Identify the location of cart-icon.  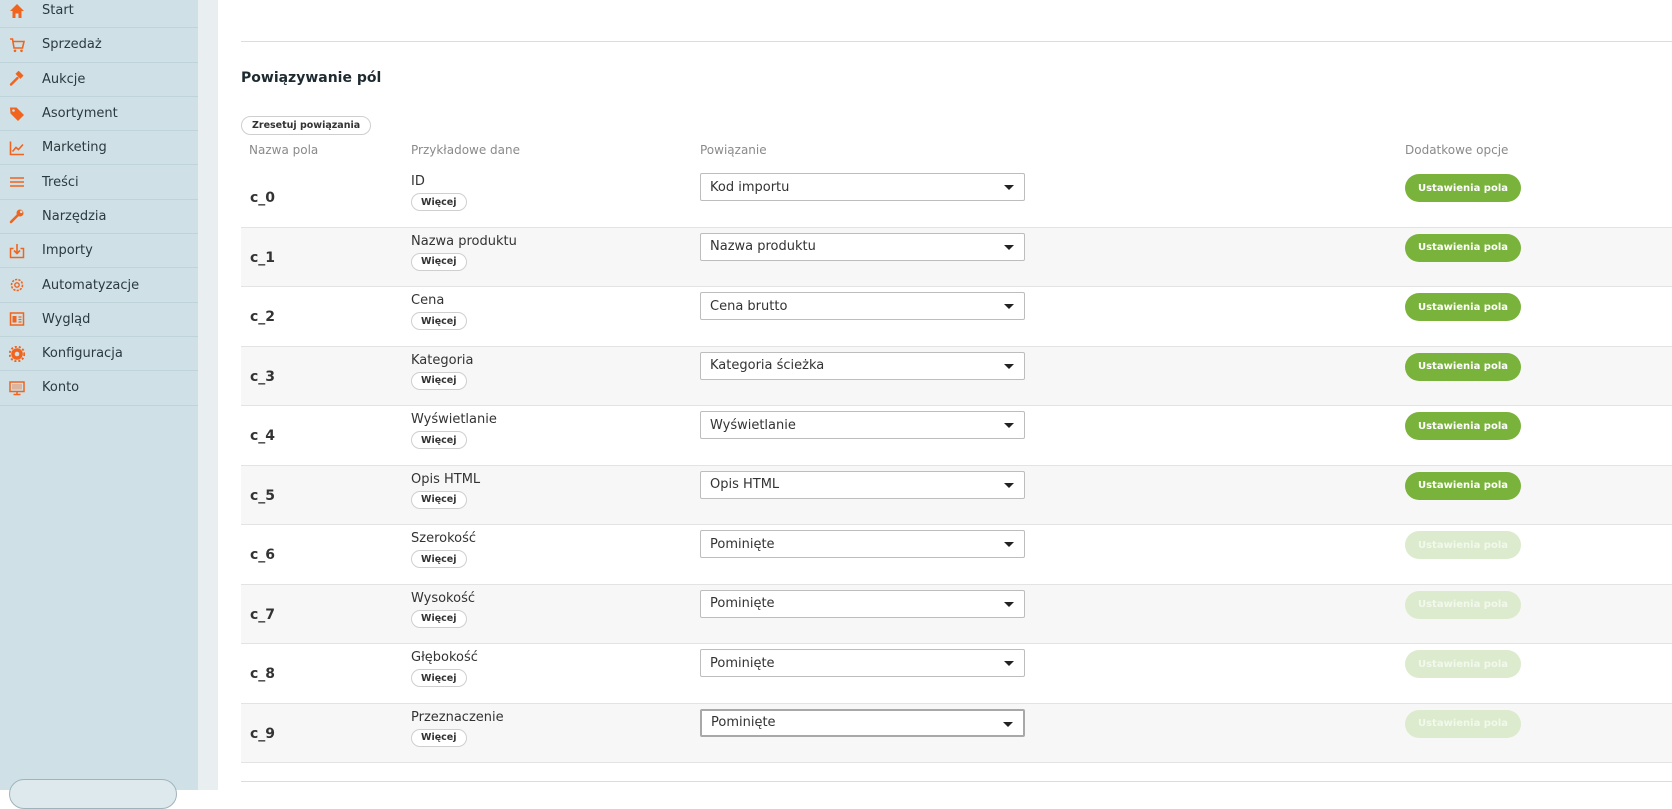
(17, 45).